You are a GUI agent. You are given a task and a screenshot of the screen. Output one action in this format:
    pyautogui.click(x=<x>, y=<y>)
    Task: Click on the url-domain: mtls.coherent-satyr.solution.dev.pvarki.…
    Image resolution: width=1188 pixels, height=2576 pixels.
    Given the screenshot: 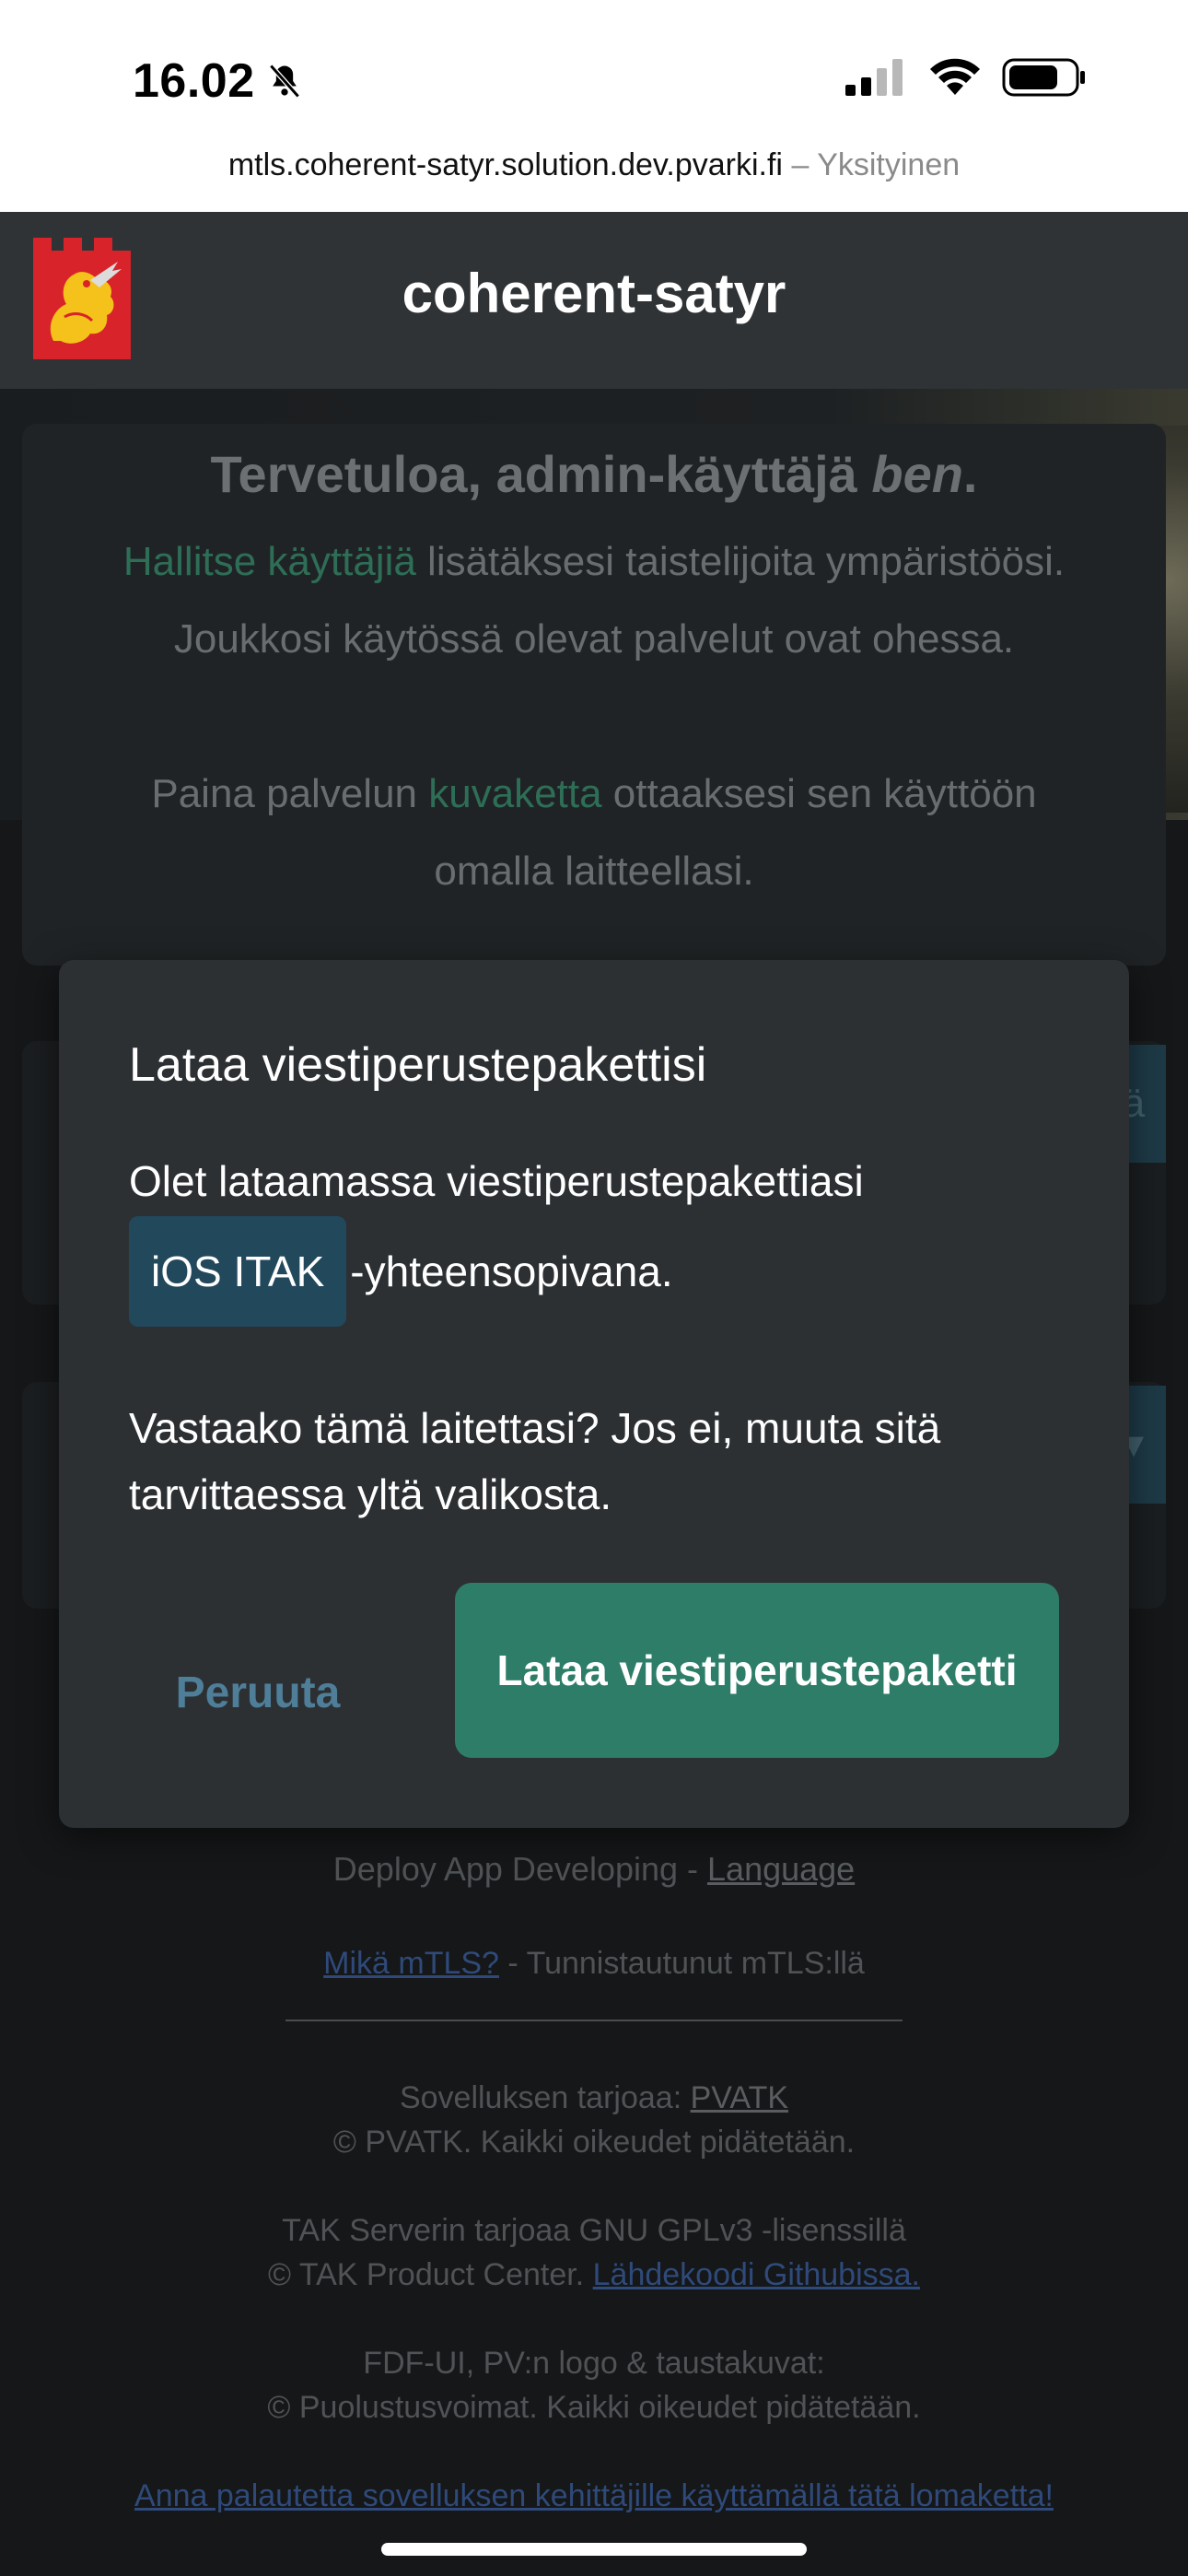 What is the action you would take?
    pyautogui.click(x=505, y=164)
    